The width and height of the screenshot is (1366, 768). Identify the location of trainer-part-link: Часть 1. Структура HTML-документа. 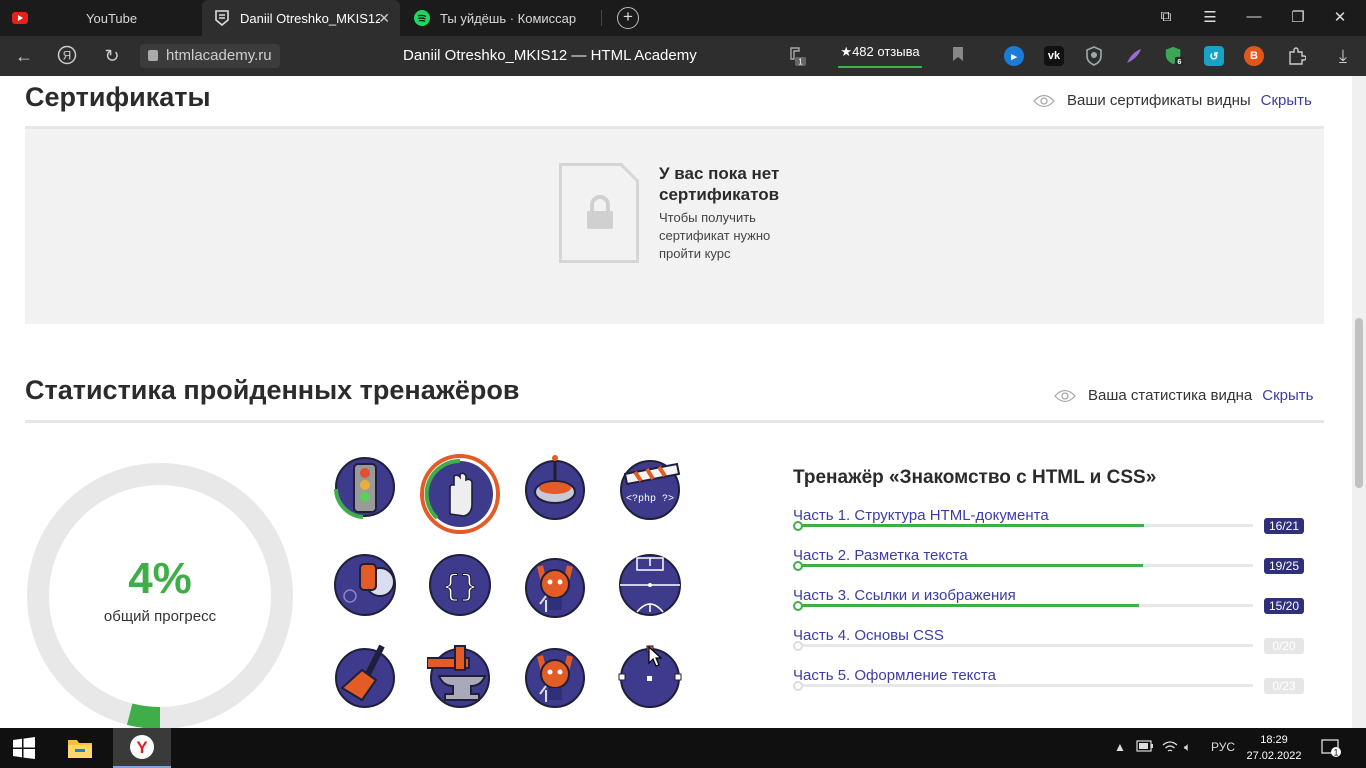
(921, 515).